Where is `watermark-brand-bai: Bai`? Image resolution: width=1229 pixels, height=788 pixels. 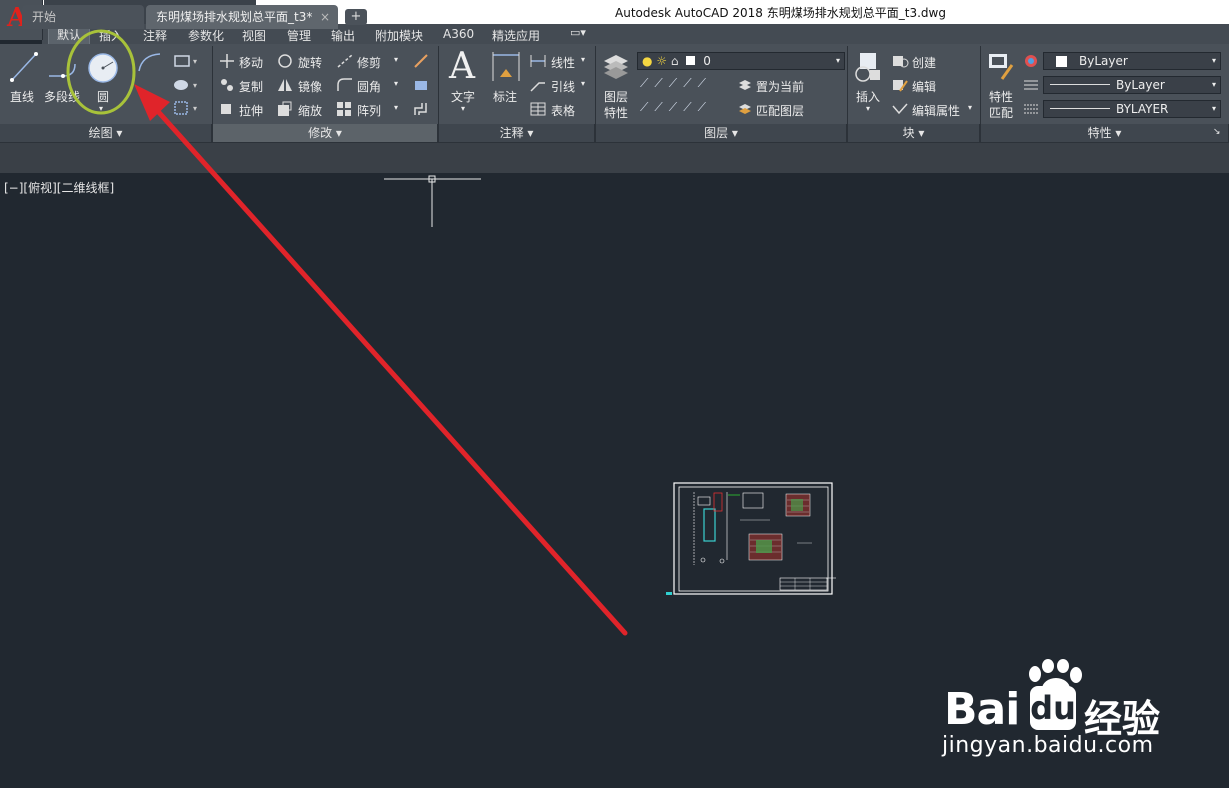 watermark-brand-bai: Bai is located at coordinates (982, 709).